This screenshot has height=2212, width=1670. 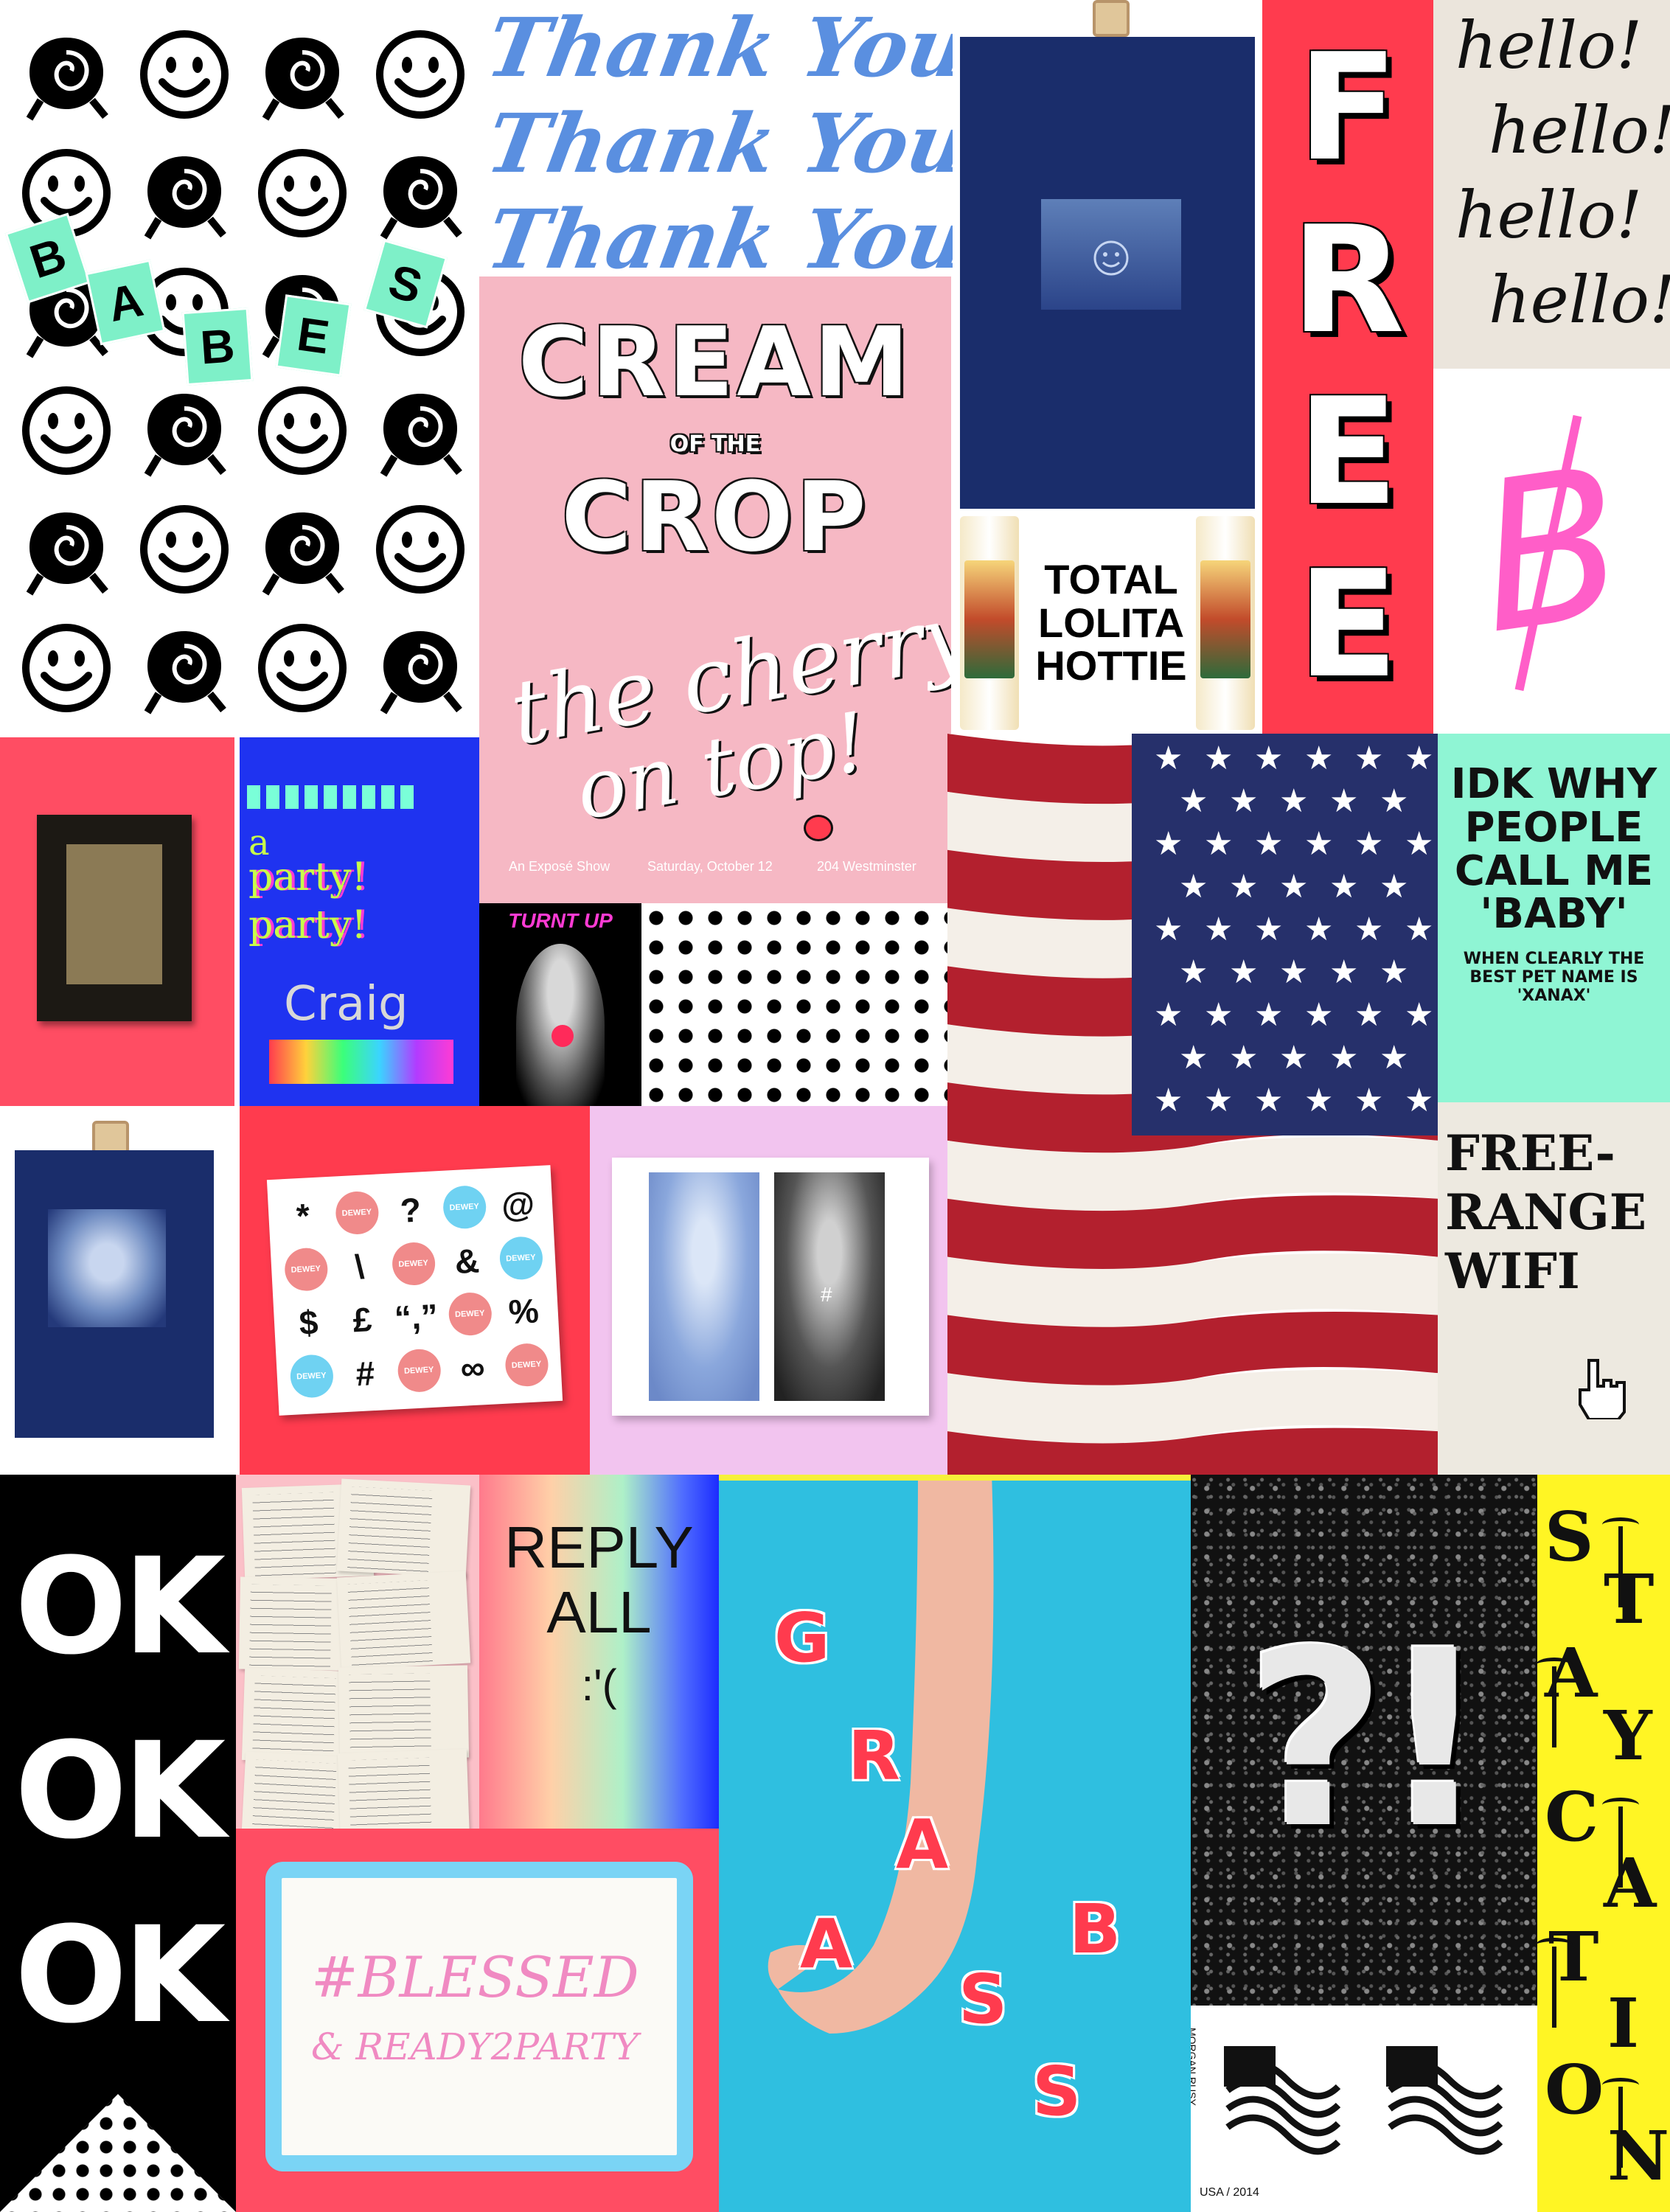 What do you see at coordinates (479, 2016) in the screenshot?
I see `cake: #BLESSED & READY2PARTY` at bounding box center [479, 2016].